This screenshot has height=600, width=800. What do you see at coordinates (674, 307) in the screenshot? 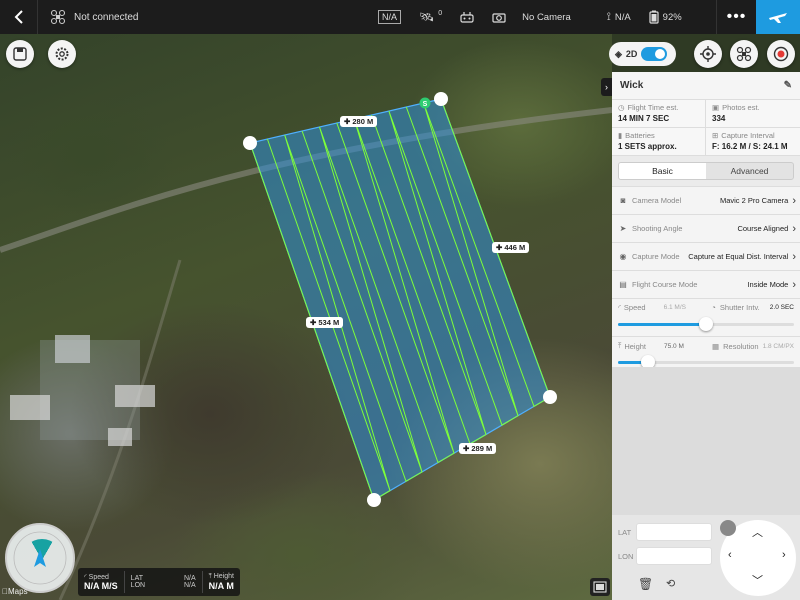
I see `speed-value: 6.1 M/S` at bounding box center [674, 307].